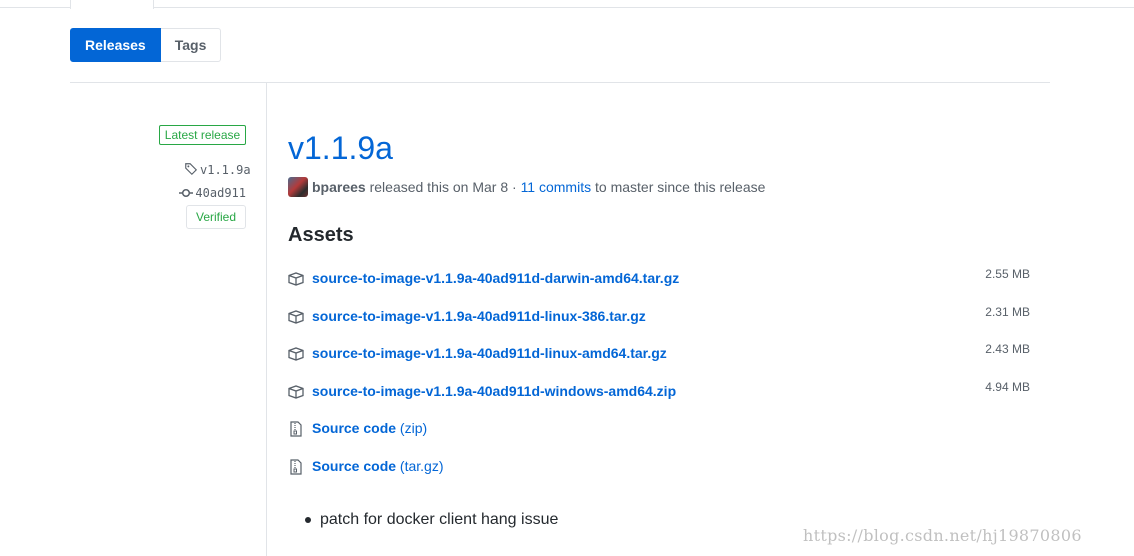 The width and height of the screenshot is (1134, 556). Describe the element at coordinates (220, 193) in the screenshot. I see `release-commit-label: 40ad911` at that location.